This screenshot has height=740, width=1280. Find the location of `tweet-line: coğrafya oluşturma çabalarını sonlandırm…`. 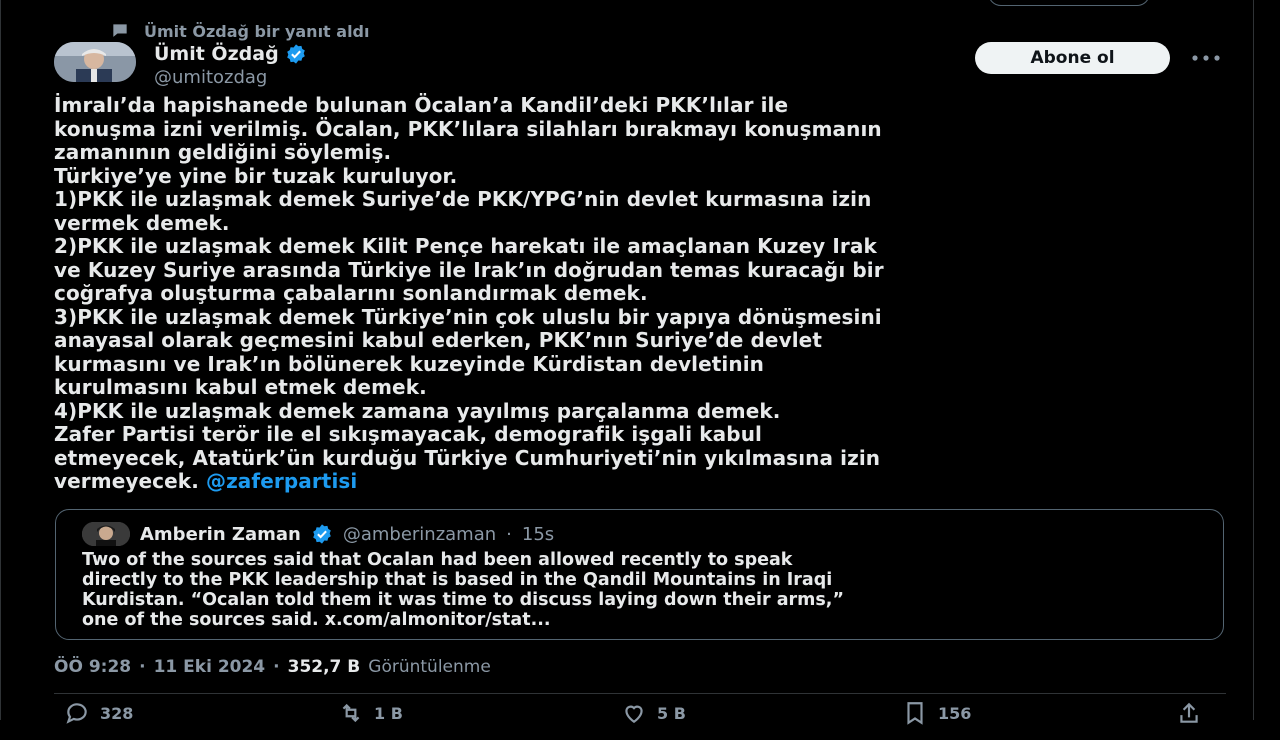

tweet-line: coğrafya oluşturma çabalarını sonlandırm… is located at coordinates (351, 293).